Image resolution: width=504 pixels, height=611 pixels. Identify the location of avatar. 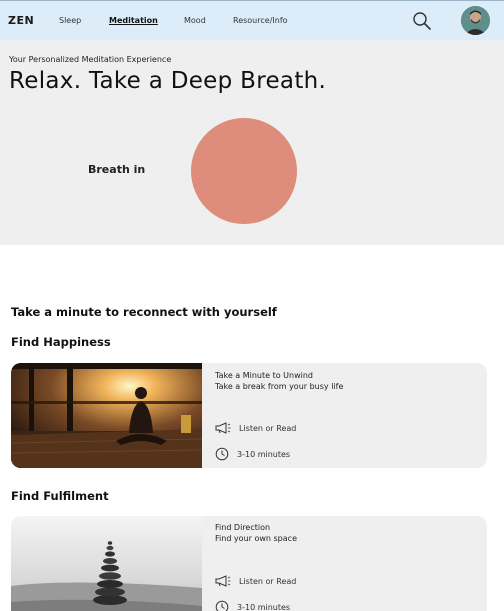
(475, 20).